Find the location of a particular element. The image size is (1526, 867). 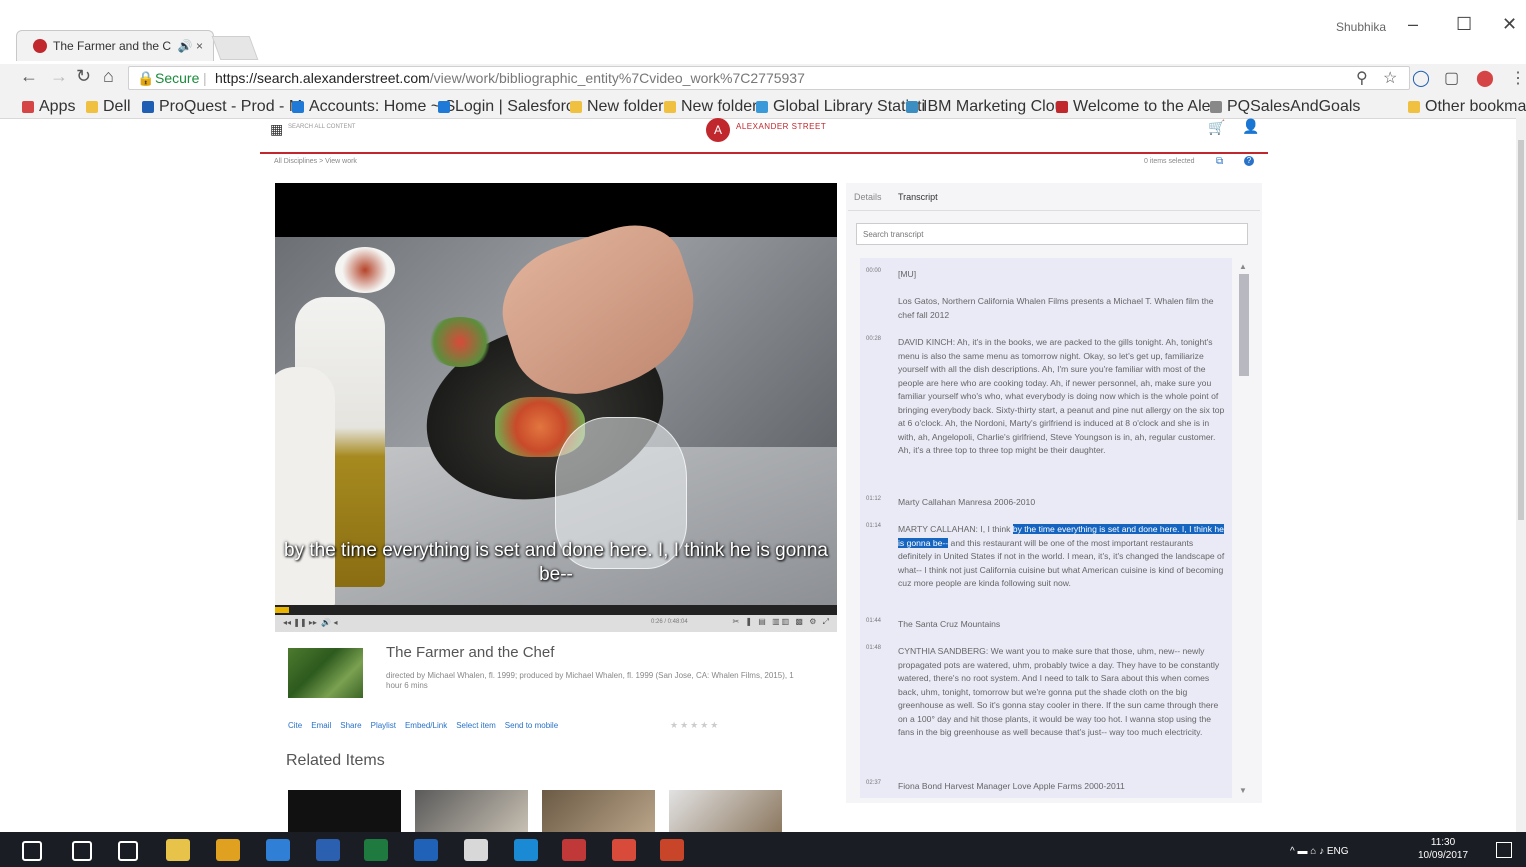

help-icon: ? is located at coordinates (1249, 161).